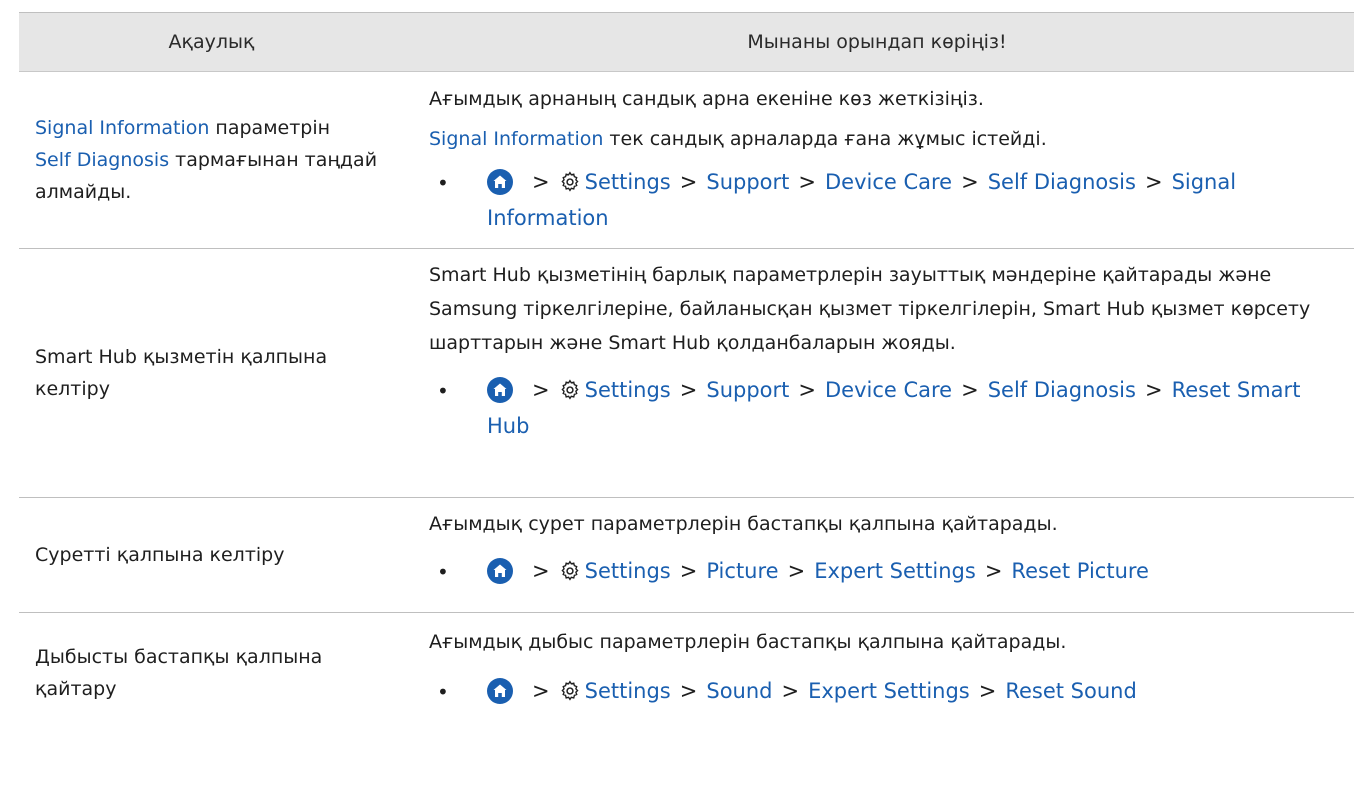  I want to click on problem-cell: Smart Hub қызметін қалпына келтіру, so click(213, 373).